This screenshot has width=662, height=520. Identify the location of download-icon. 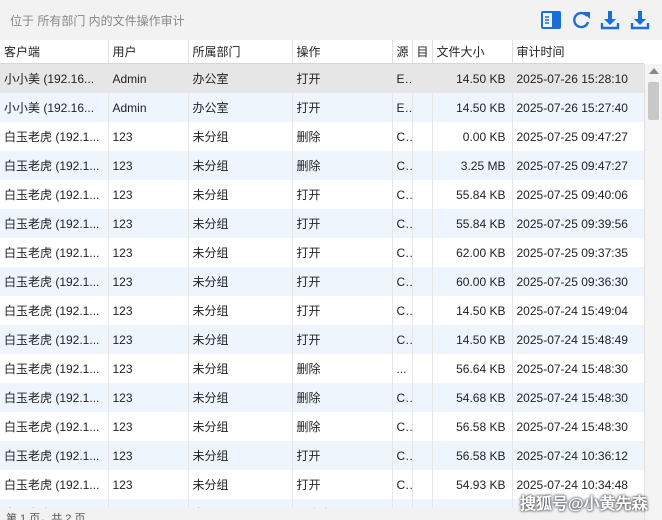
(610, 20).